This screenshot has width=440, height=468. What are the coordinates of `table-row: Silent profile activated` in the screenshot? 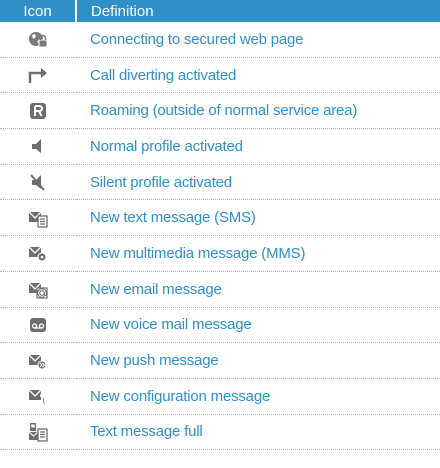 It's located at (220, 182).